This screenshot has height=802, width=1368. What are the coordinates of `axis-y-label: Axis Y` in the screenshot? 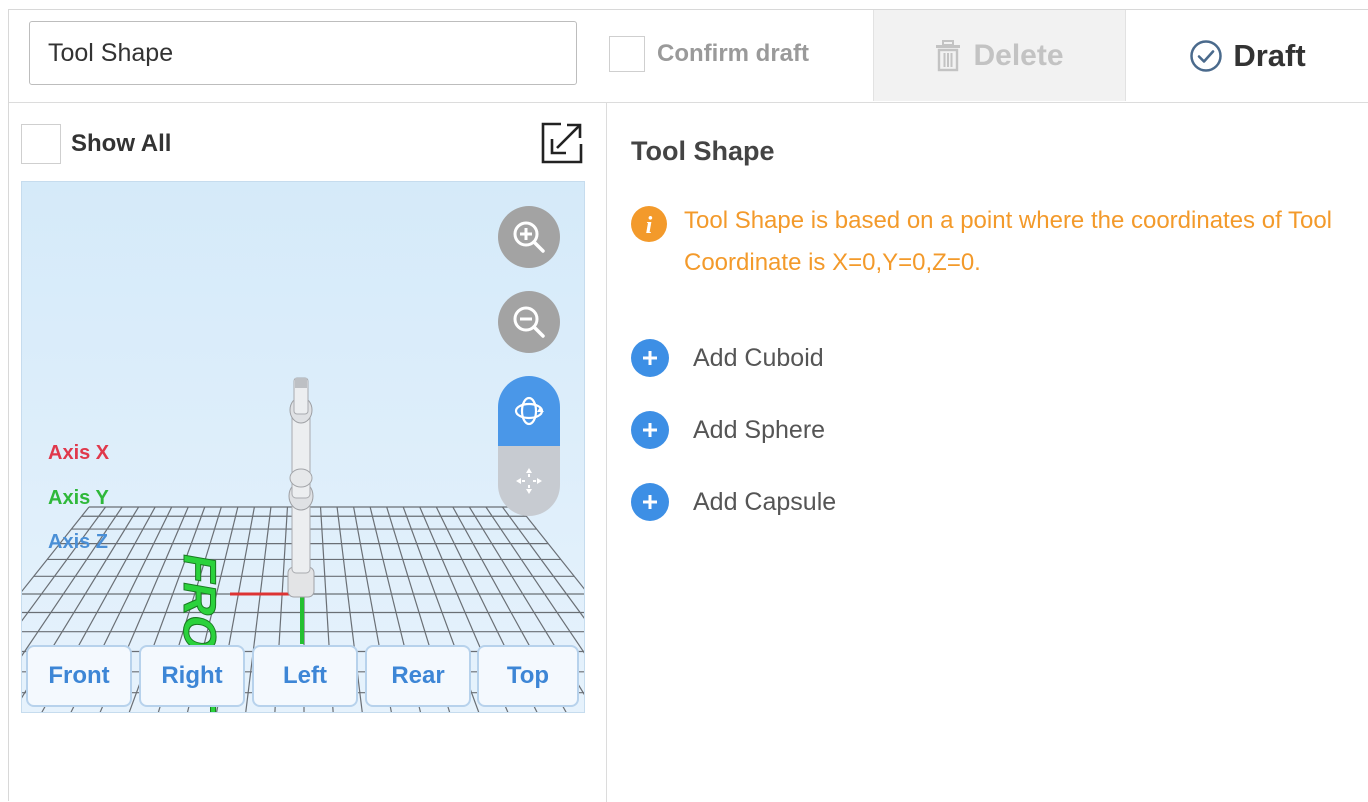 It's located at (78, 498).